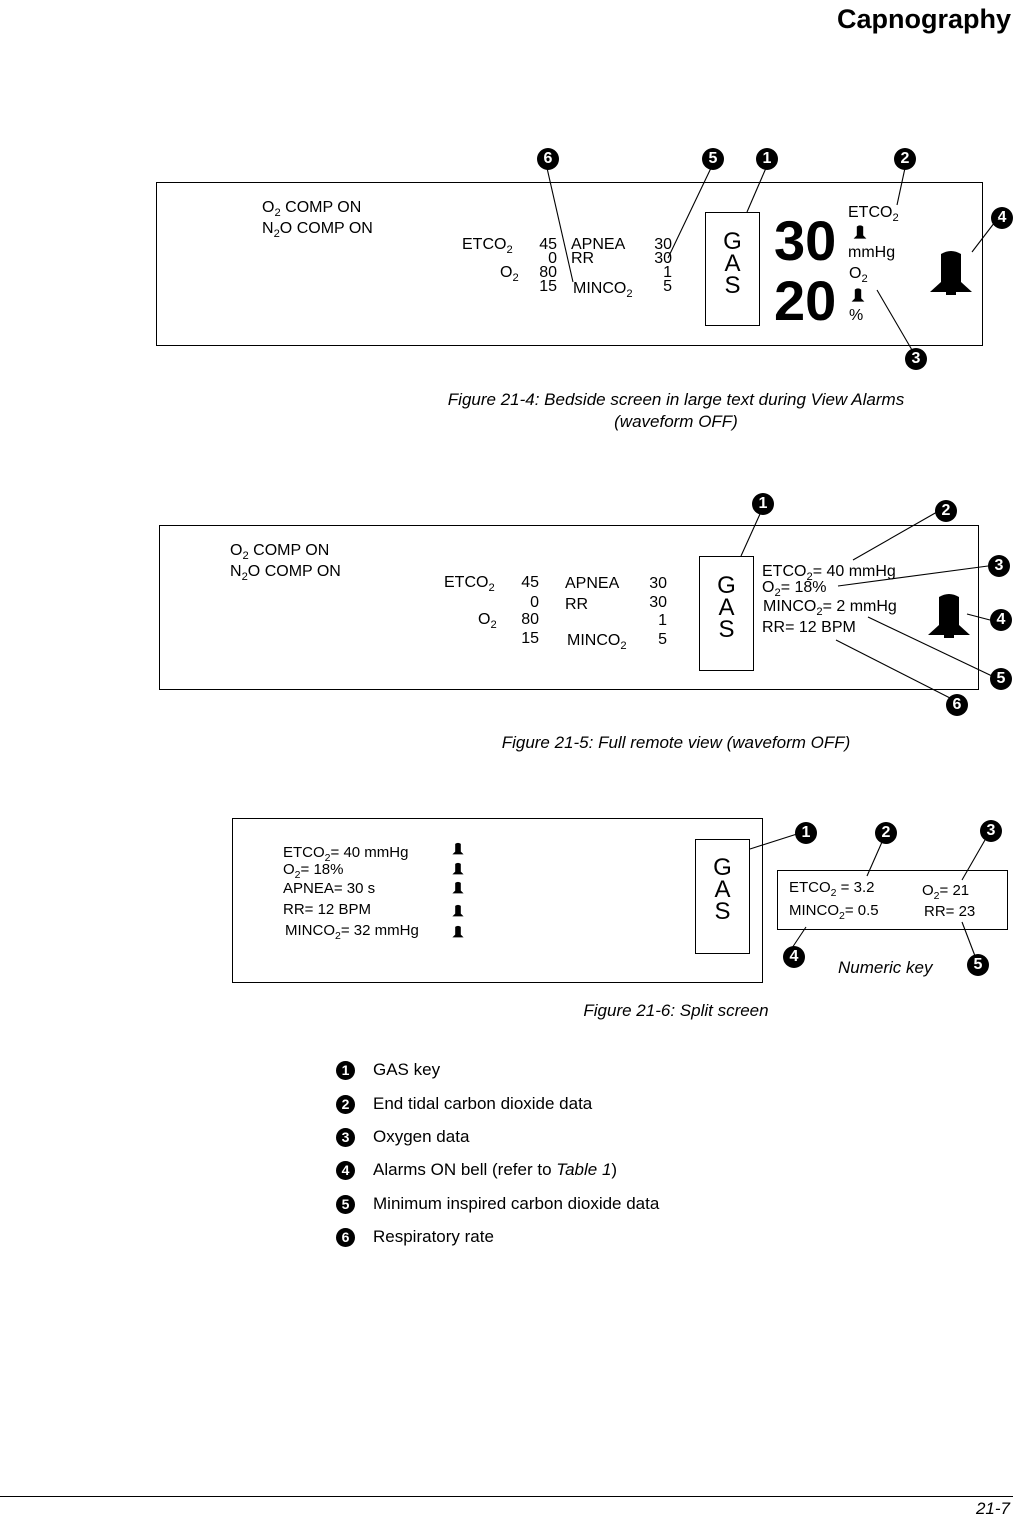  I want to click on minco2-reading: MINCO2= 32 mmHg, so click(352, 932).